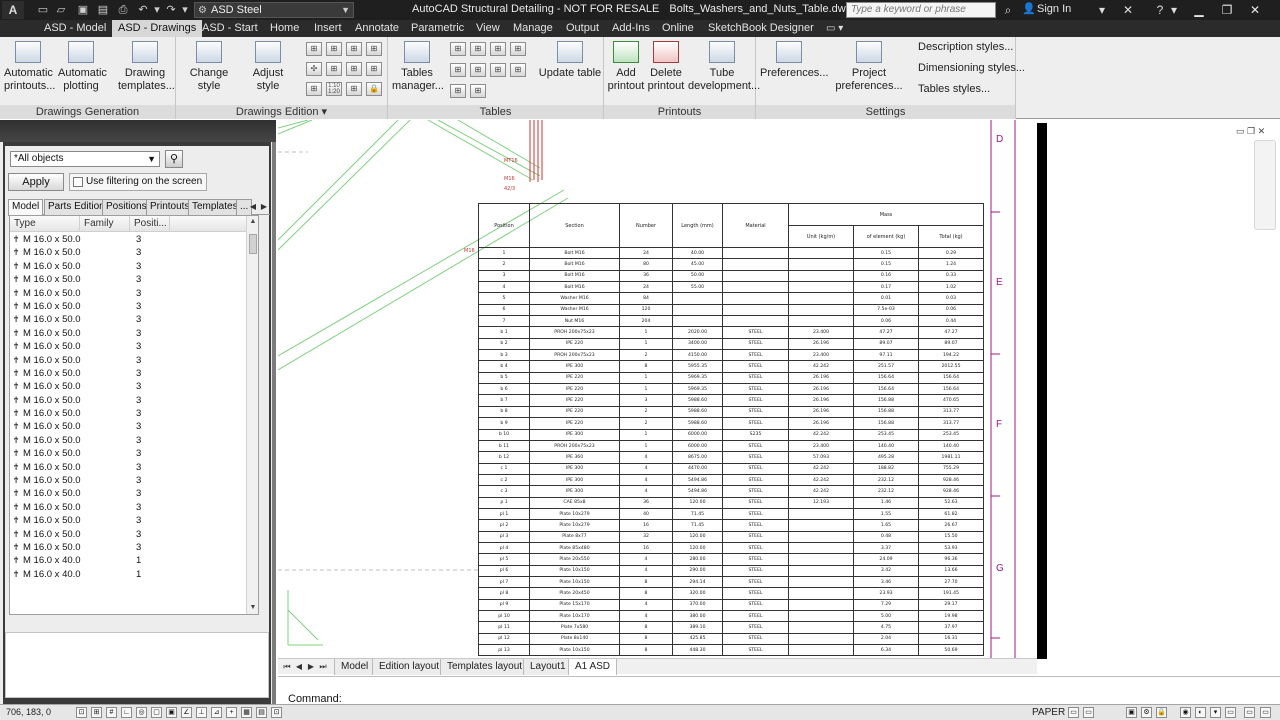 This screenshot has height=720, width=1280. Describe the element at coordinates (209, 67) in the screenshot. I see `change-style-button: Change style` at that location.